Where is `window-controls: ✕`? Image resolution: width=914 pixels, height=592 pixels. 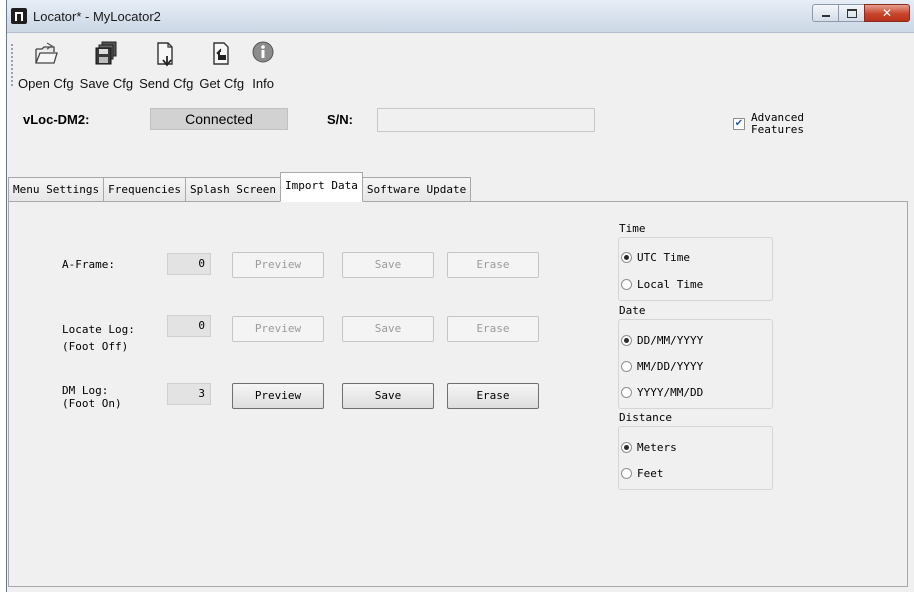 window-controls: ✕ is located at coordinates (861, 13).